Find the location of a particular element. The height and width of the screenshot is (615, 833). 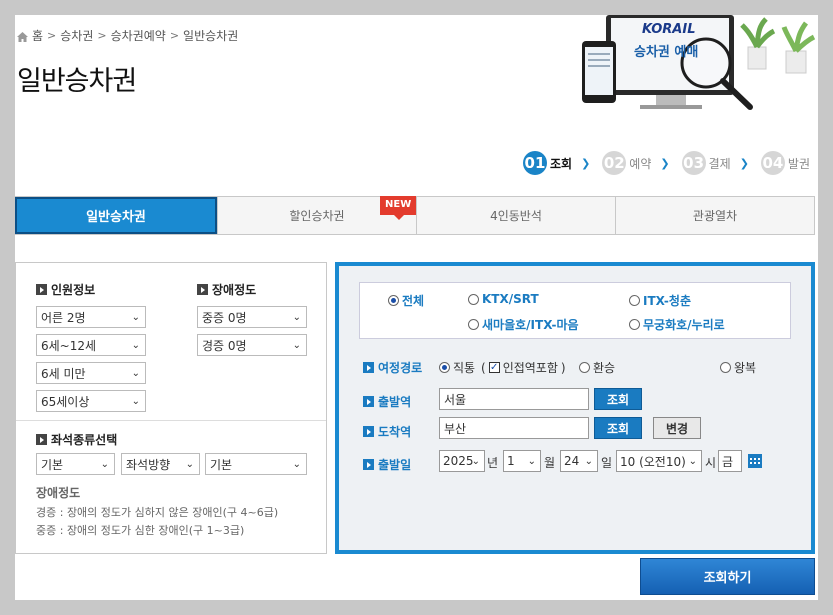

calendar-icon is located at coordinates (755, 461).